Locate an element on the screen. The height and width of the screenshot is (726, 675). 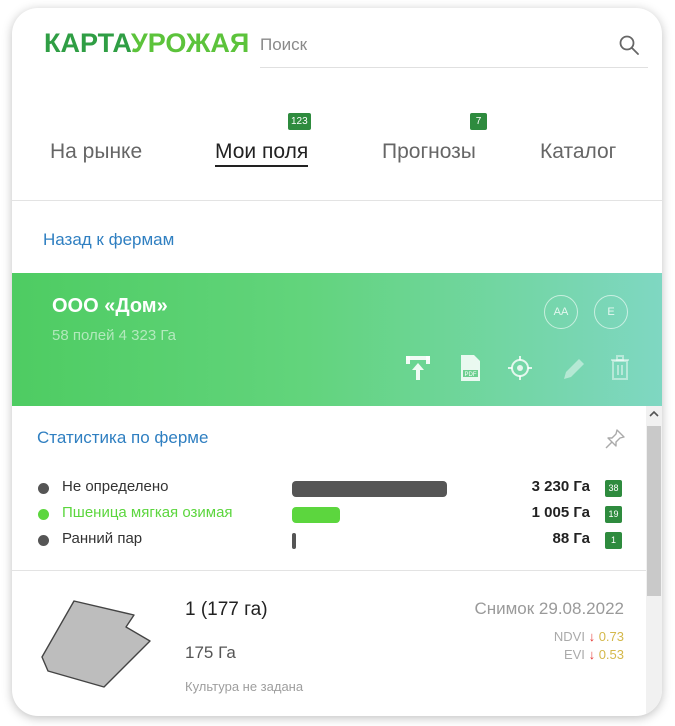
chevron-up-icon is located at coordinates (654, 414).